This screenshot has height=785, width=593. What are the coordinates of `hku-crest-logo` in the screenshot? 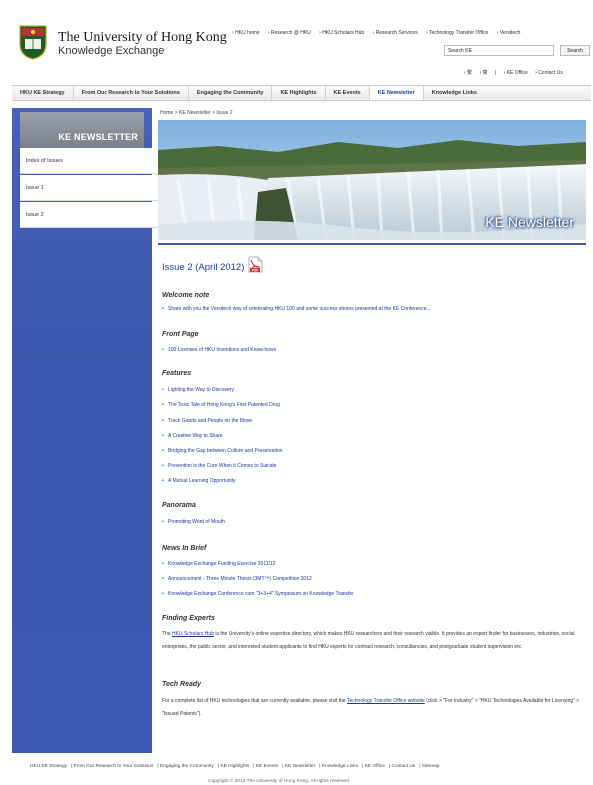 It's located at (33, 42).